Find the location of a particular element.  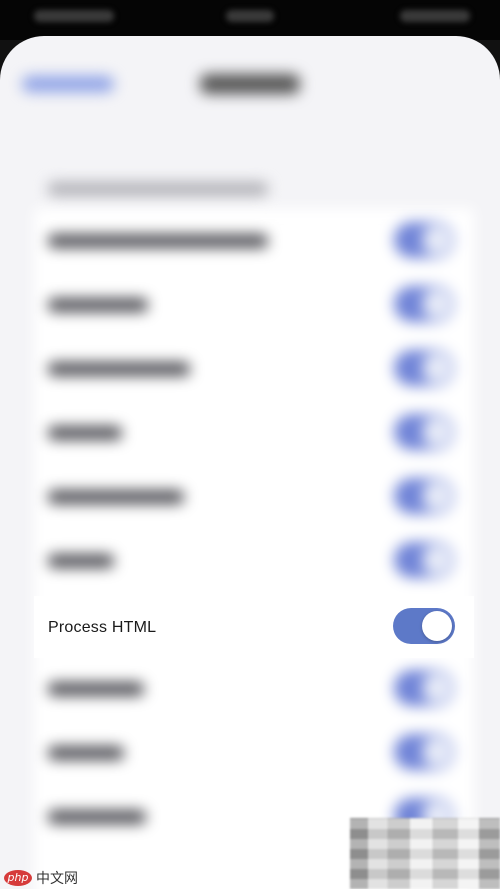

process-html-toggle is located at coordinates (424, 626).